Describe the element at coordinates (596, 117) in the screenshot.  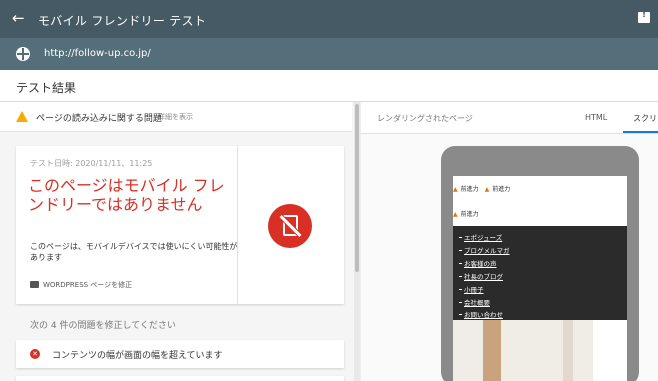
I see `tab-html: HTML` at that location.